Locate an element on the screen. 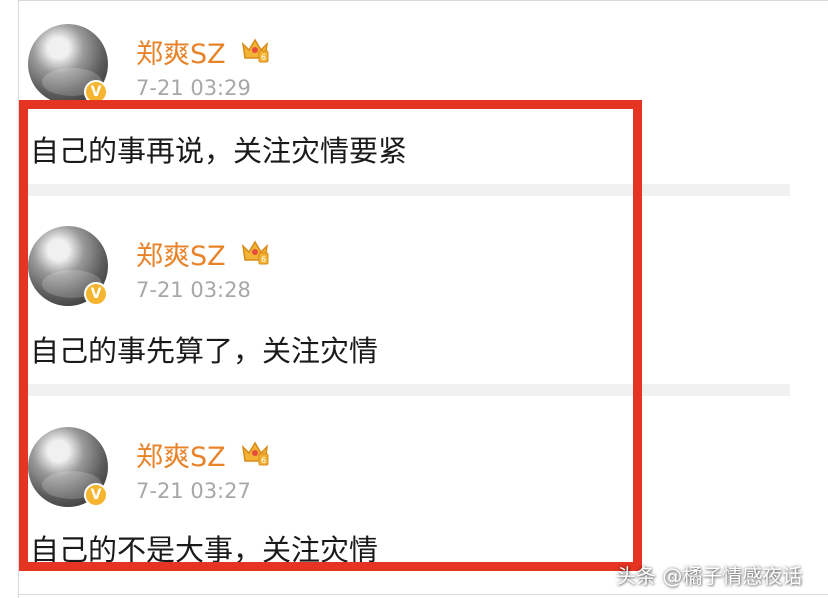  frame-top-border is located at coordinates (423, 0).